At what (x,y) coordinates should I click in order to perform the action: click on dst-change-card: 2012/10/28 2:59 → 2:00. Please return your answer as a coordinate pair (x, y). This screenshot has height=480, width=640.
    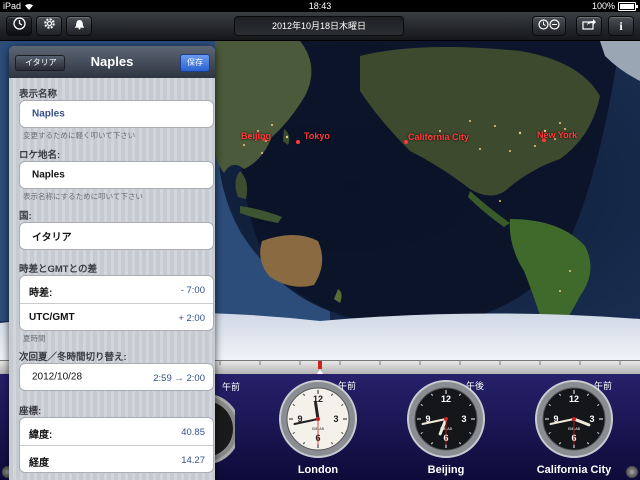
    Looking at the image, I should click on (116, 377).